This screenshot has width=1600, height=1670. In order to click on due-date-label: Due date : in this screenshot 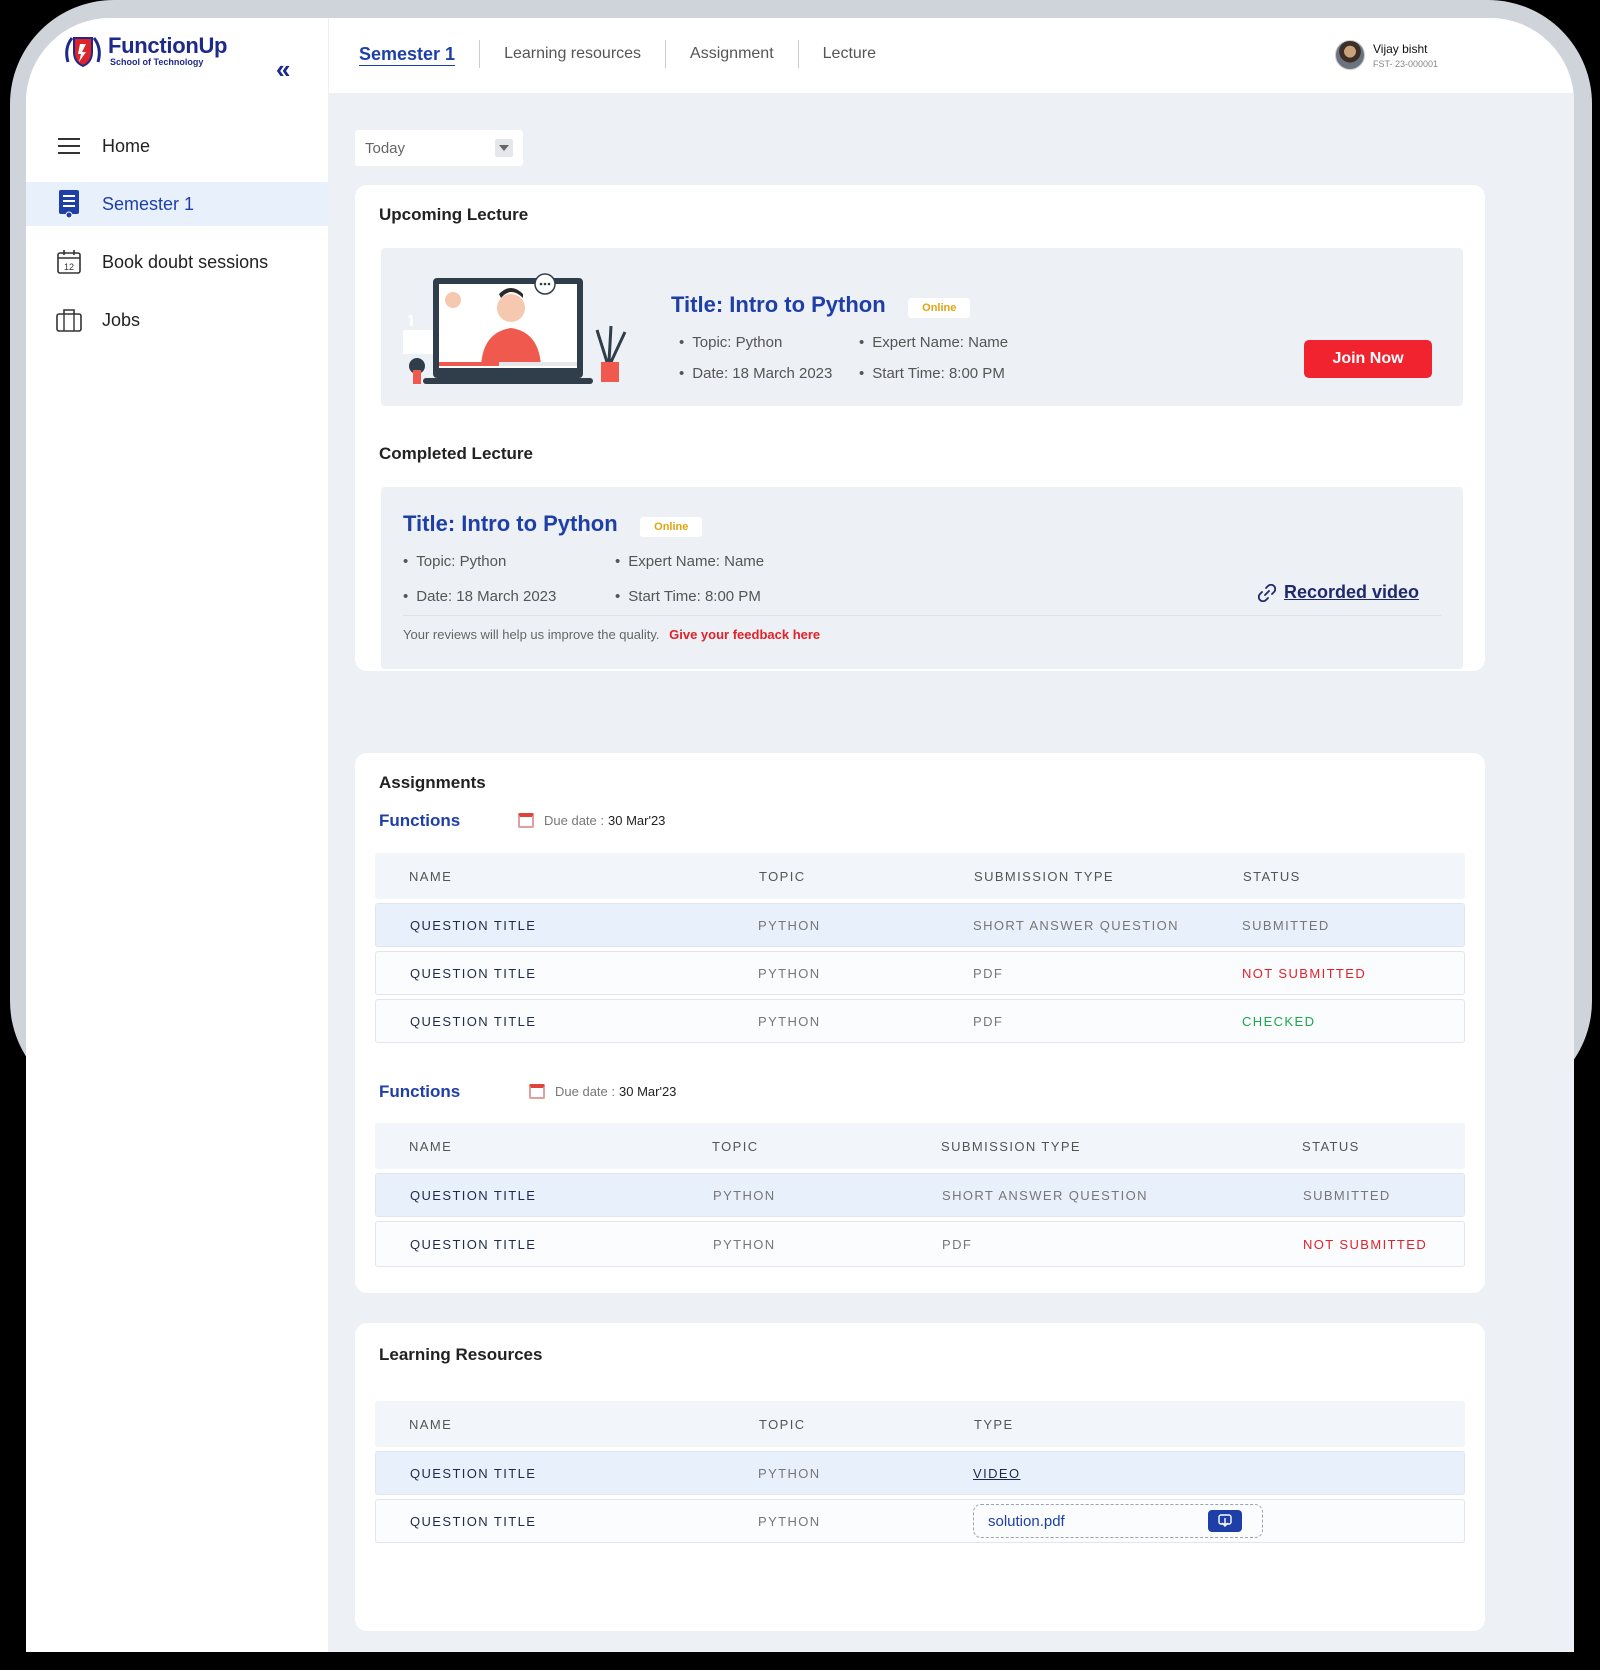, I will do `click(585, 1091)`.